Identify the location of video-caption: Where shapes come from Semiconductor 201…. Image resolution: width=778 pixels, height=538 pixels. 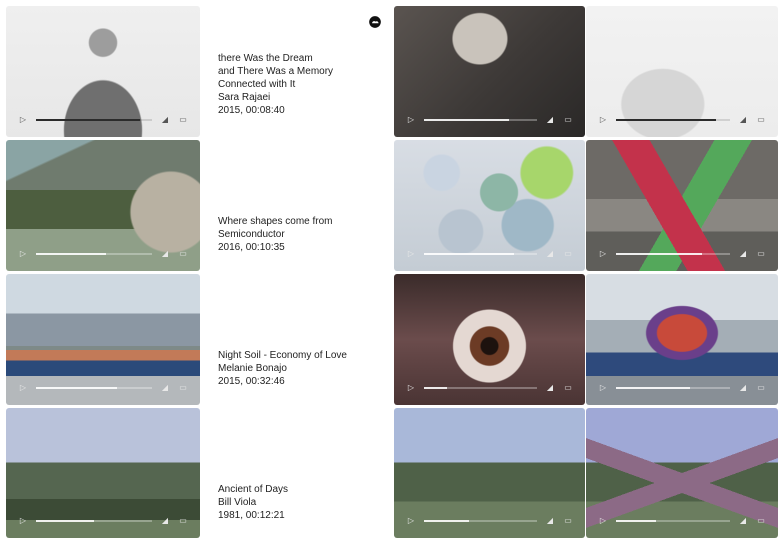
(303, 234).